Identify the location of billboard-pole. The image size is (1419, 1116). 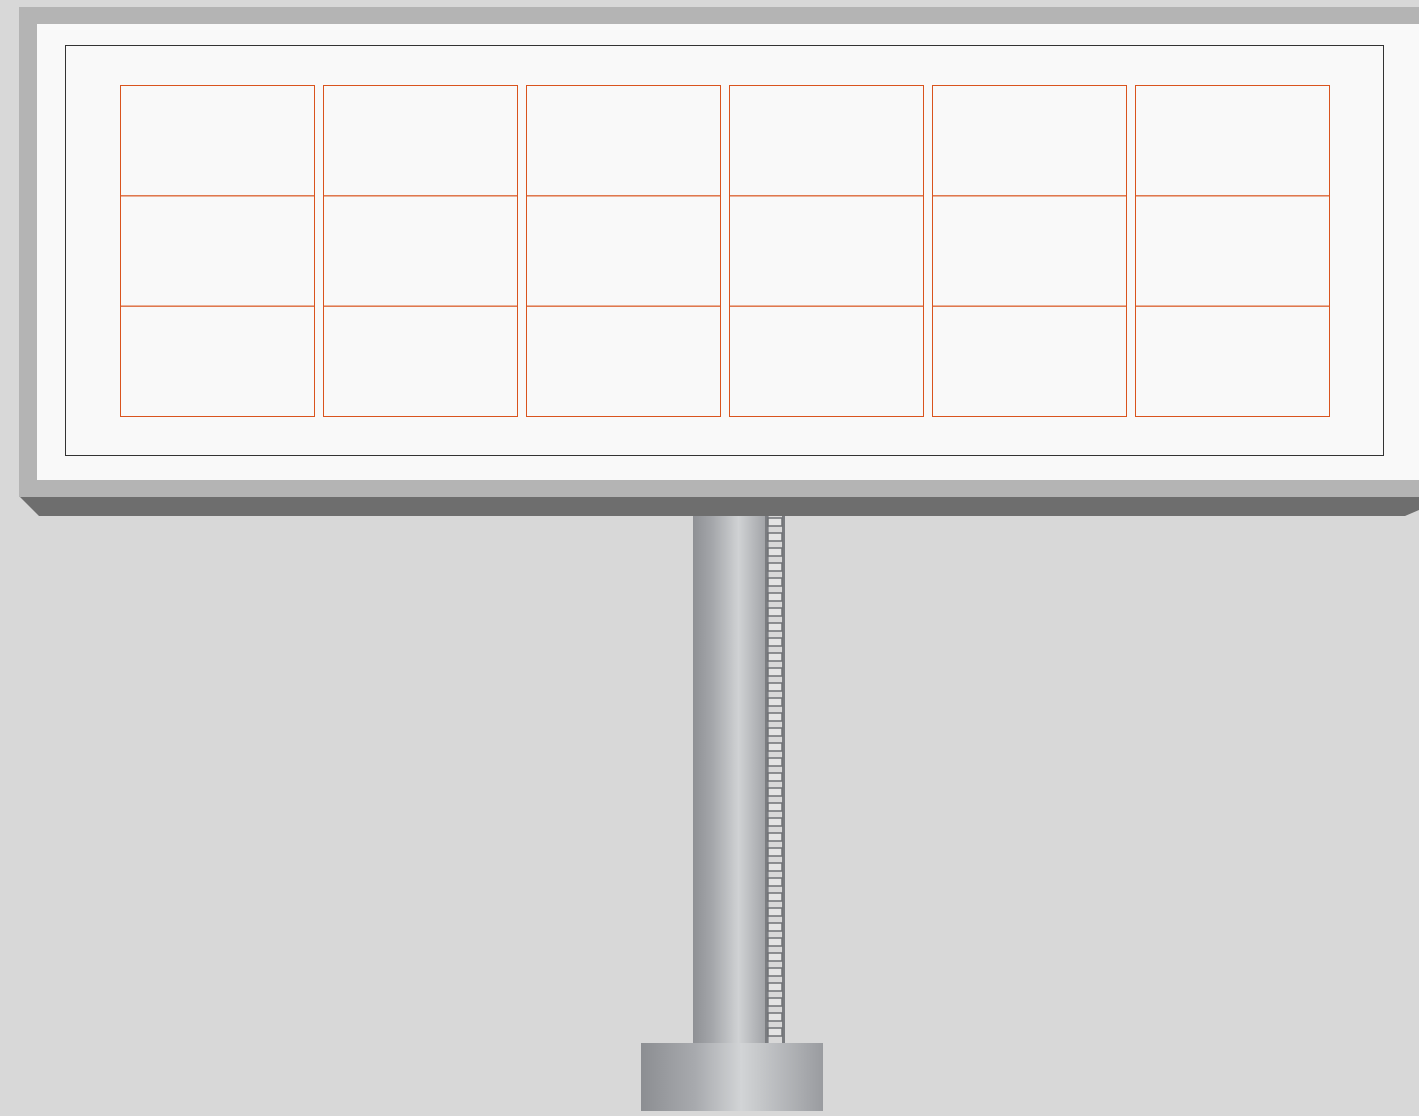
(731, 780).